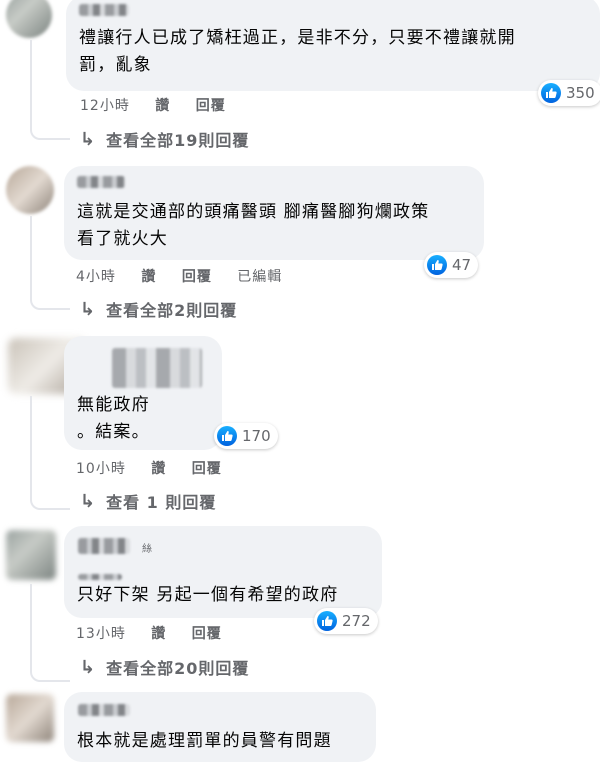  I want to click on view-replies-label: 查看 1 則回覆, so click(161, 502).